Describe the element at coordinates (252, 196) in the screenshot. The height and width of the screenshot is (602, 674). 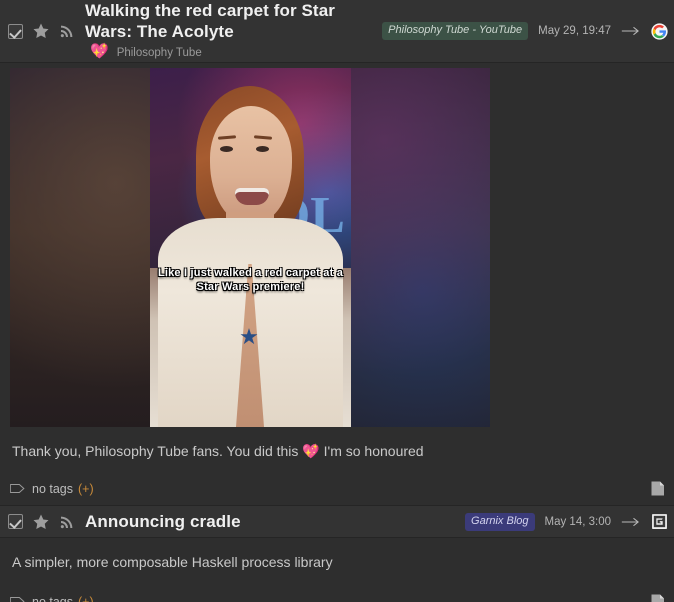
I see `subject-mouth` at that location.